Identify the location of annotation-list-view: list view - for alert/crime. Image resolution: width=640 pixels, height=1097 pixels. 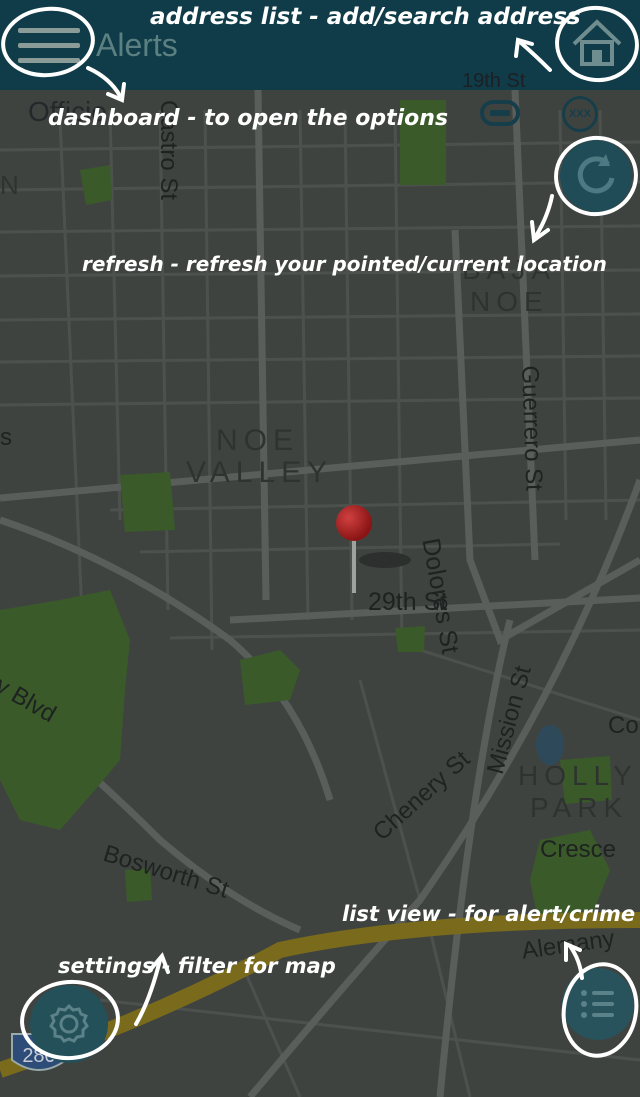
(489, 914).